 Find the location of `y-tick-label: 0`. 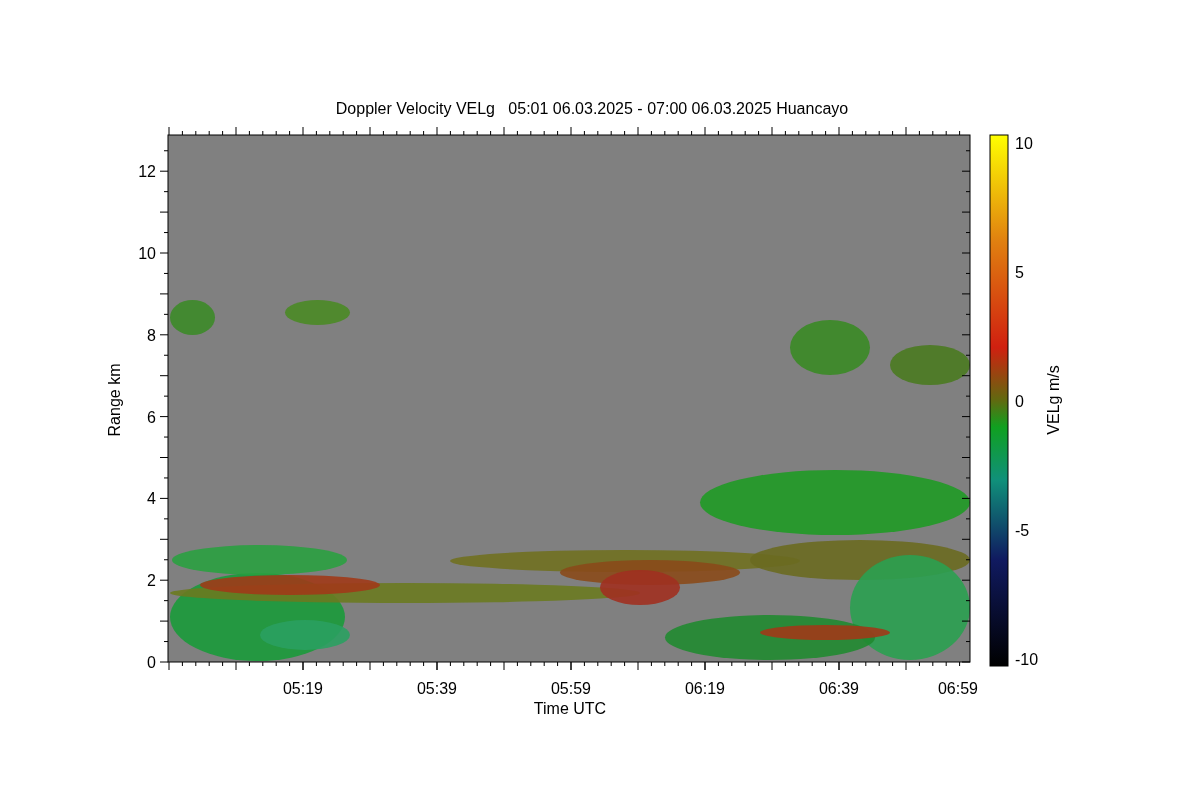

y-tick-label: 0 is located at coordinates (151, 662).